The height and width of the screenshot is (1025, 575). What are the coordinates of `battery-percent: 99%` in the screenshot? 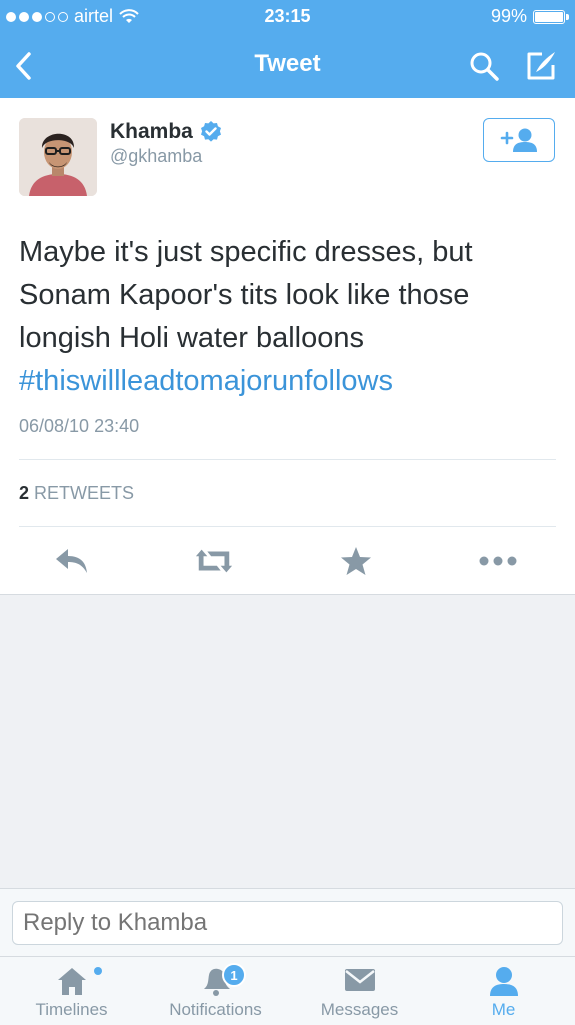 It's located at (508, 16).